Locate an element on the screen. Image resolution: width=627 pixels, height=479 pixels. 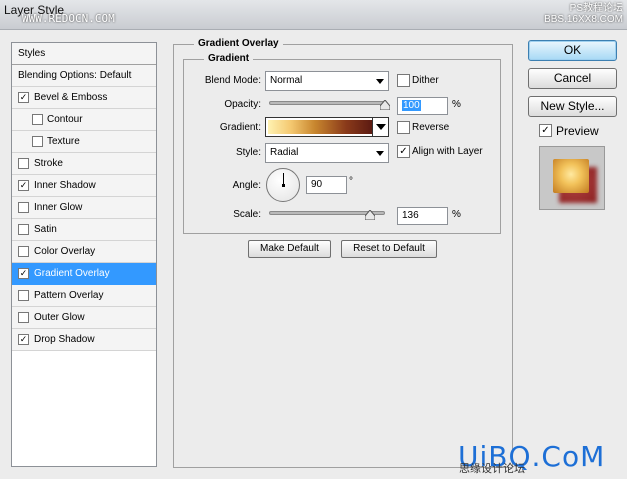
angle-label: Angle: is located at coordinates (246, 185).